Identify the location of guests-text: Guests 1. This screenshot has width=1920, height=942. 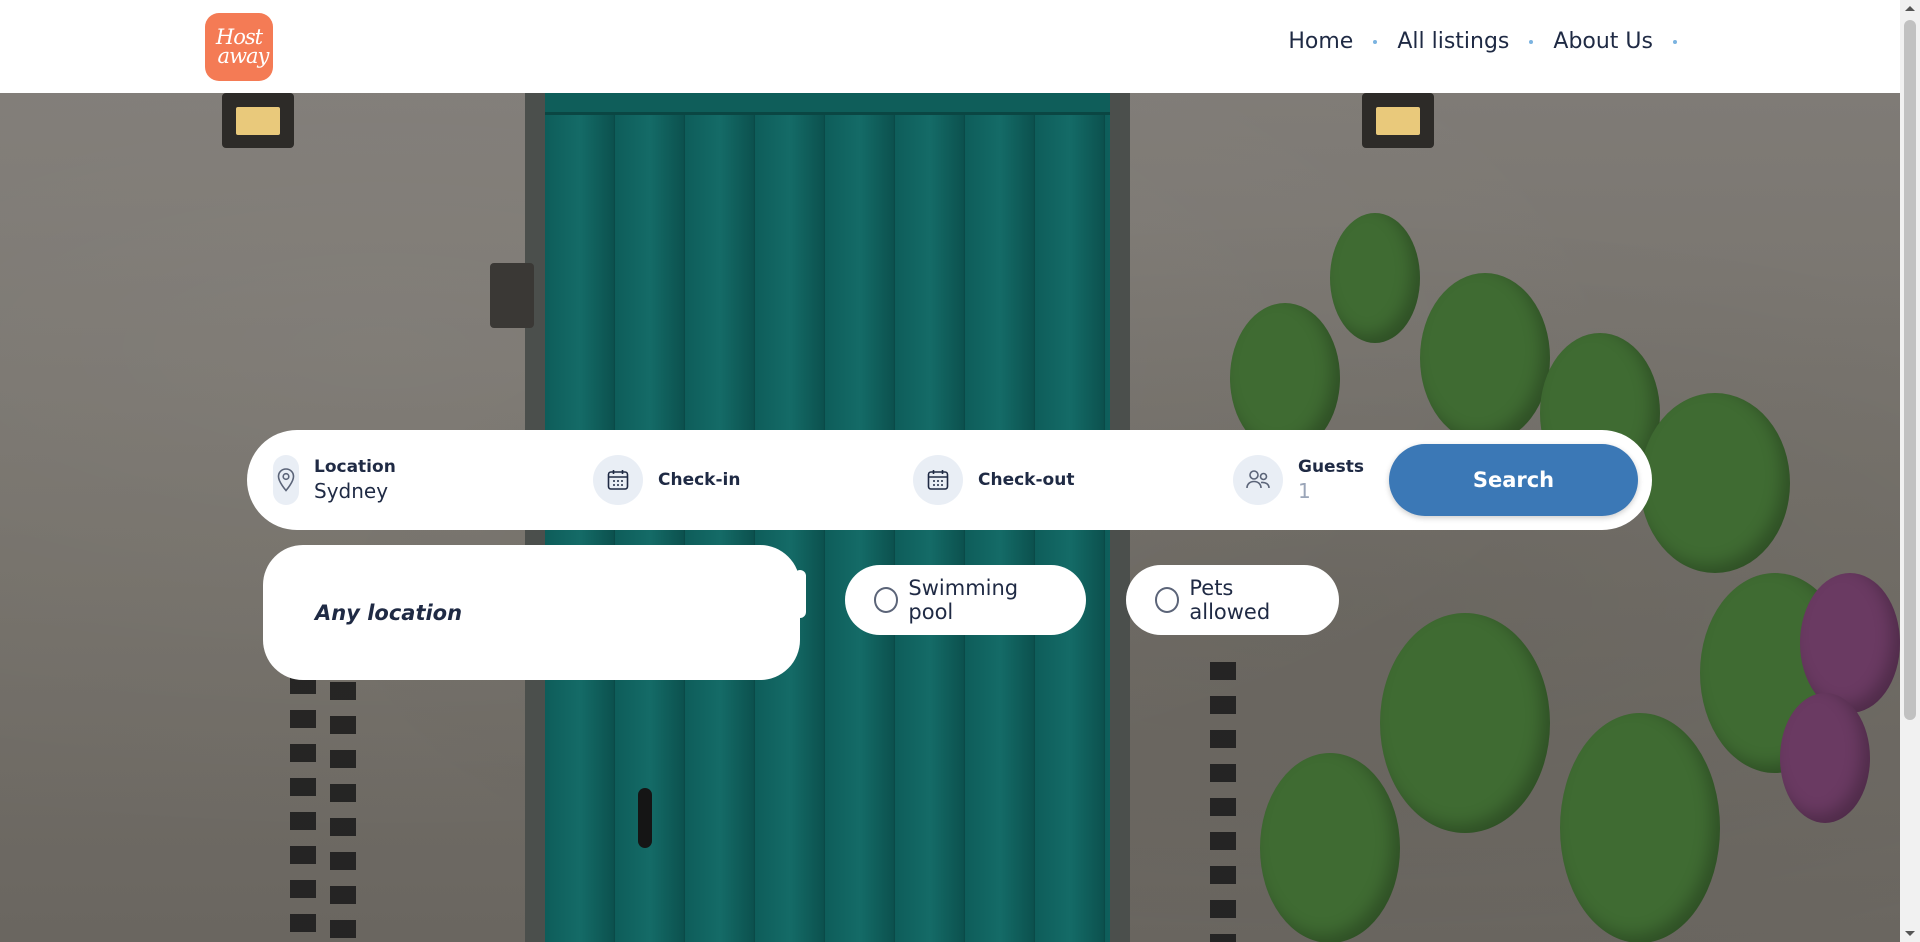
(1331, 480).